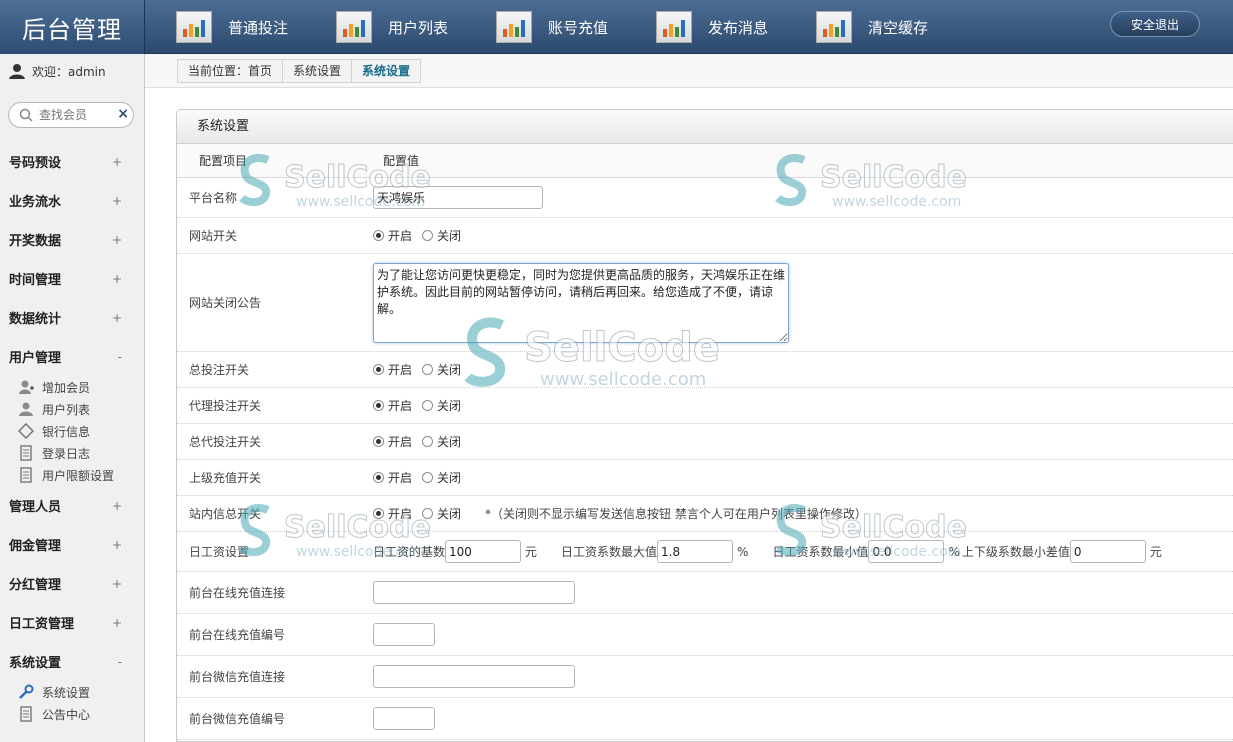 The height and width of the screenshot is (742, 1233). I want to click on nav-user-list: 用户列表, so click(400, 27).